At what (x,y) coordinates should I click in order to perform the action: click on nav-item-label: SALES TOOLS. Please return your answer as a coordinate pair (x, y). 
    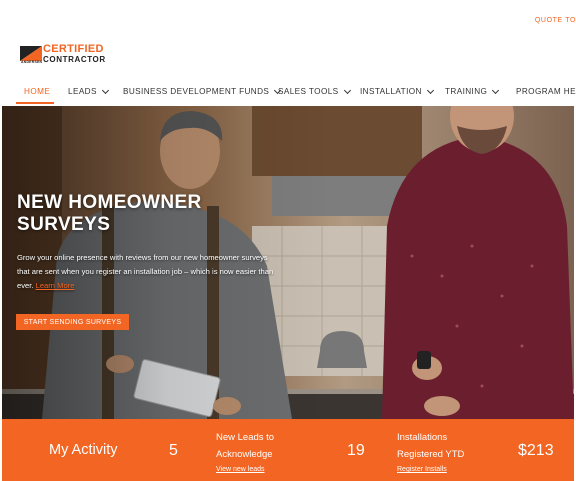
    Looking at the image, I should click on (308, 91).